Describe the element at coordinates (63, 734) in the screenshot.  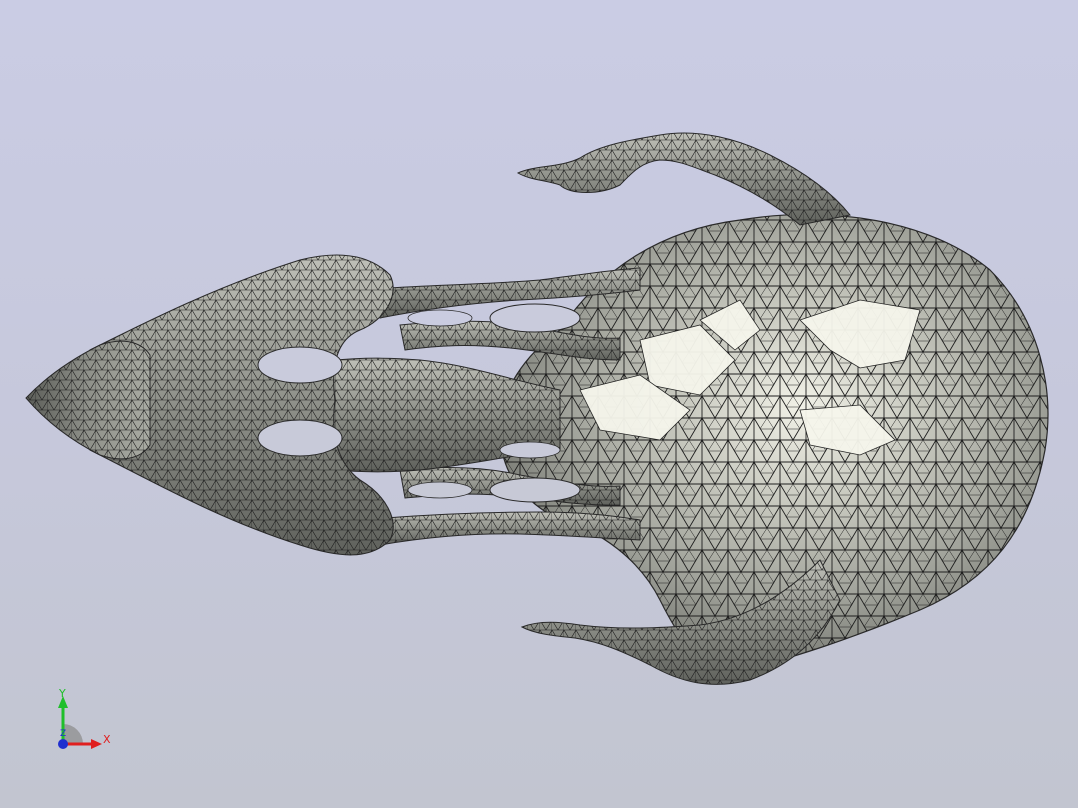
I see `z-axis-label: Z` at that location.